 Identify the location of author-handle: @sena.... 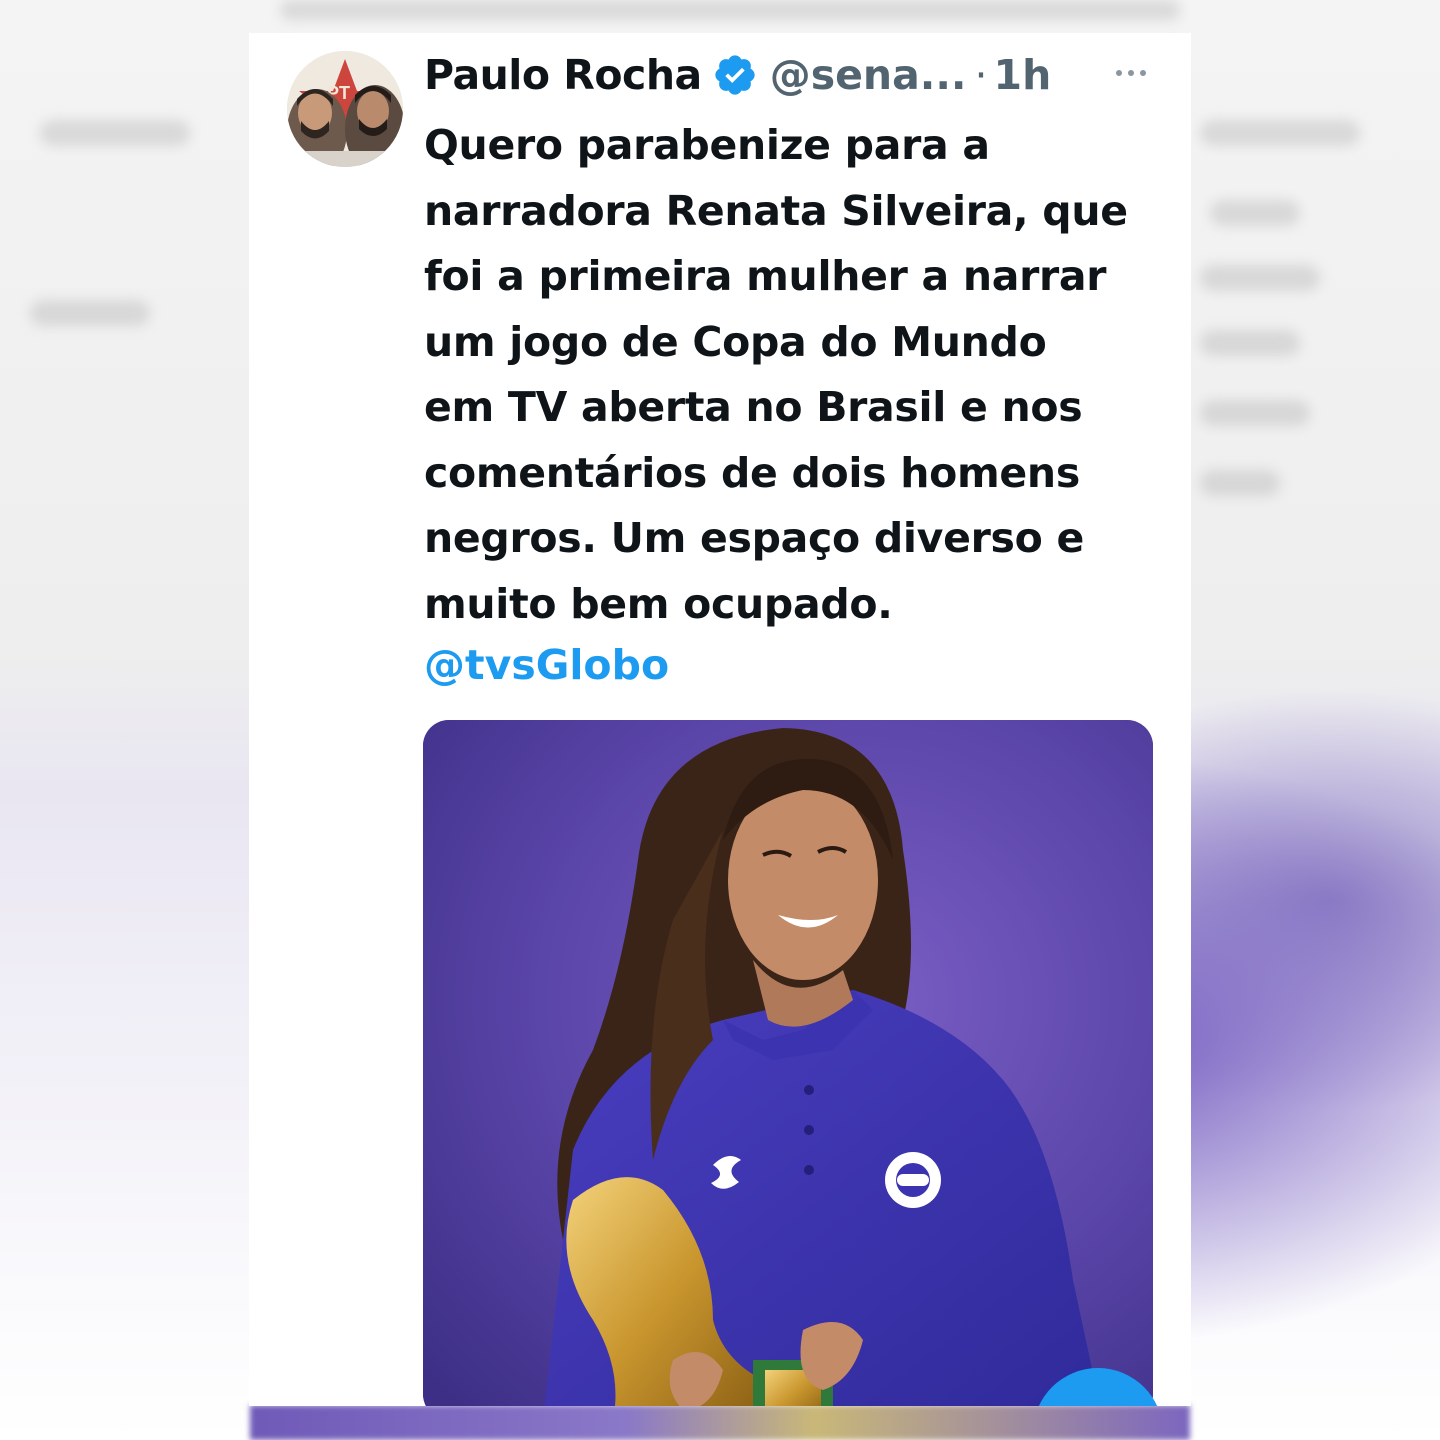
(868, 75).